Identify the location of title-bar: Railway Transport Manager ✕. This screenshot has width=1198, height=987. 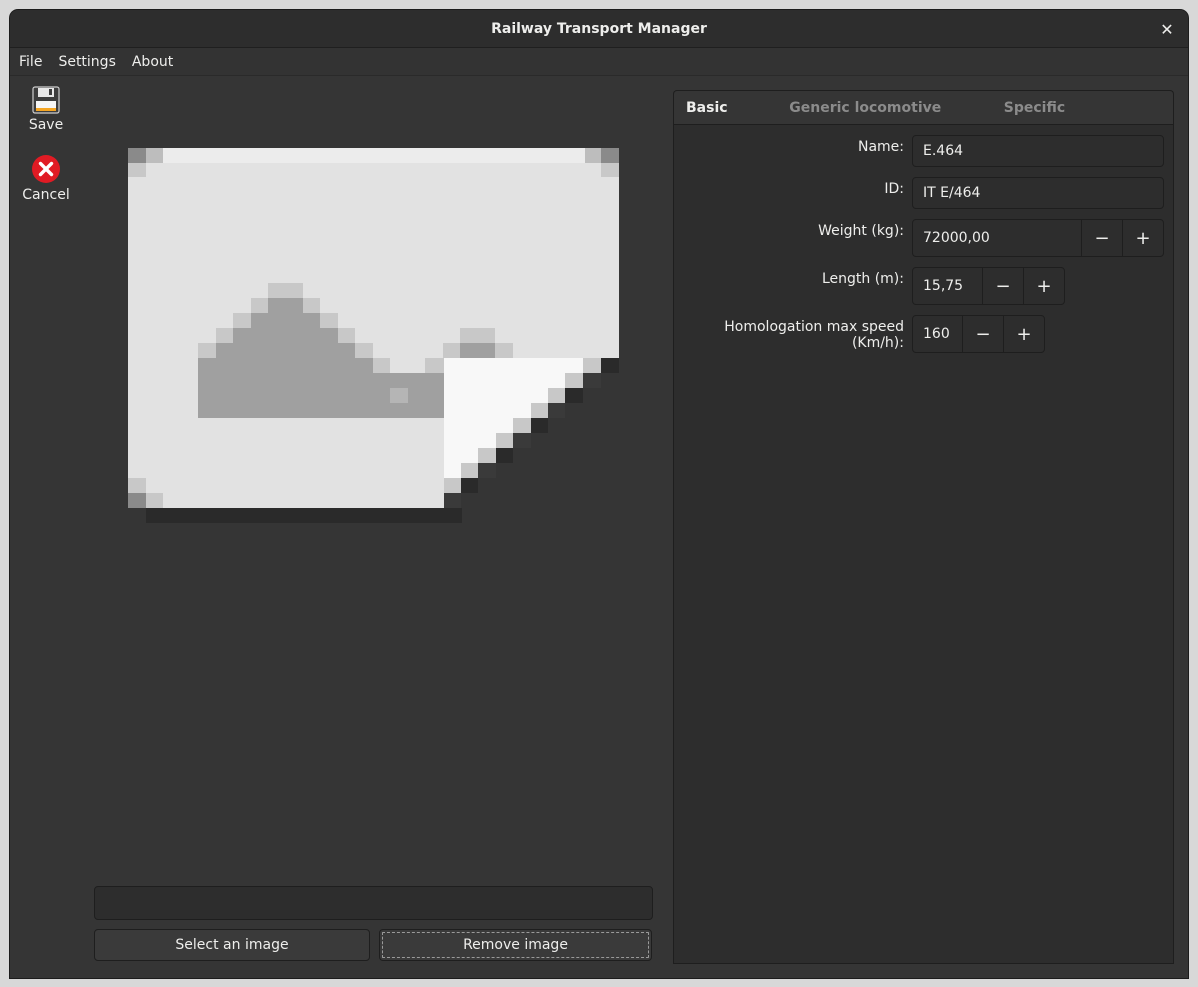
(599, 29).